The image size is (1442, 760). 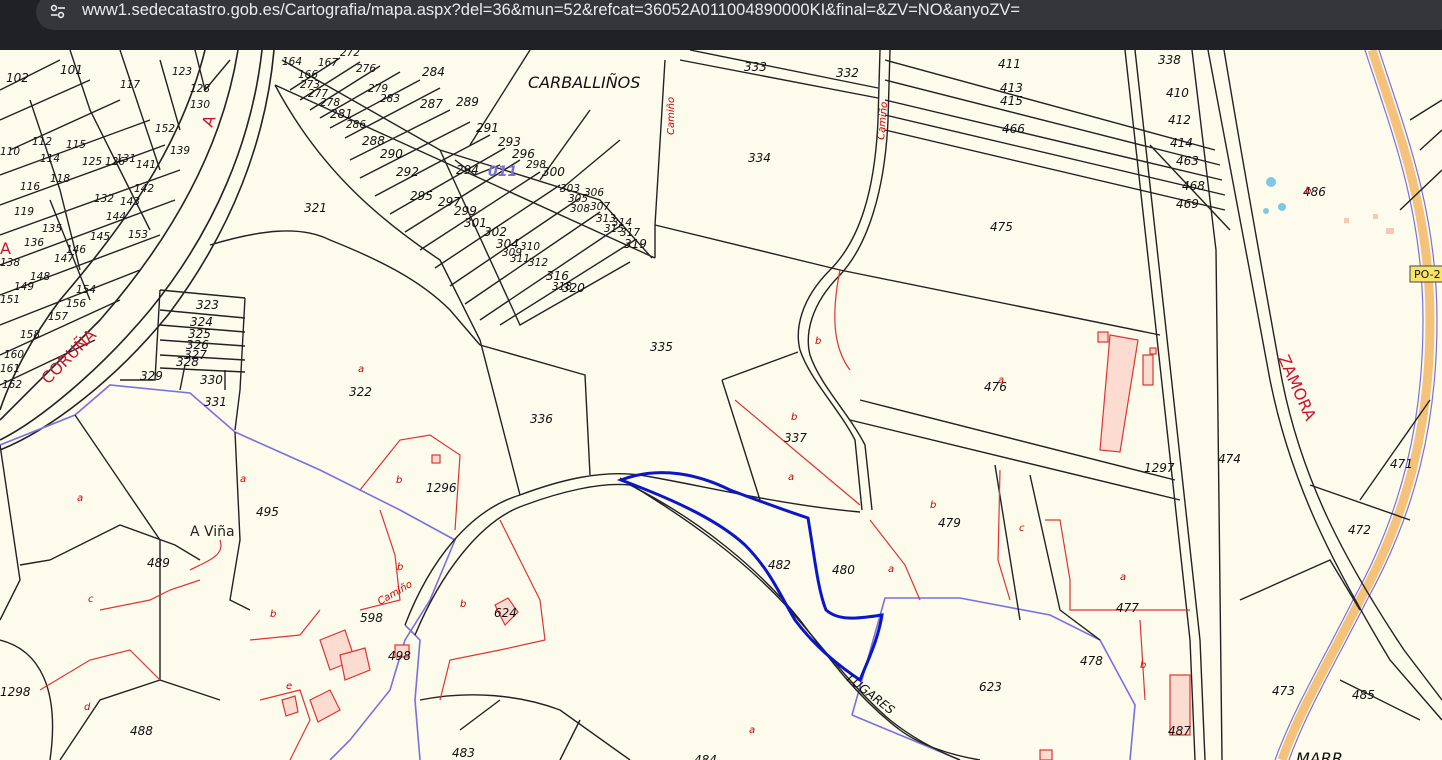 What do you see at coordinates (50, 159) in the screenshot?
I see `parcel-label: 114` at bounding box center [50, 159].